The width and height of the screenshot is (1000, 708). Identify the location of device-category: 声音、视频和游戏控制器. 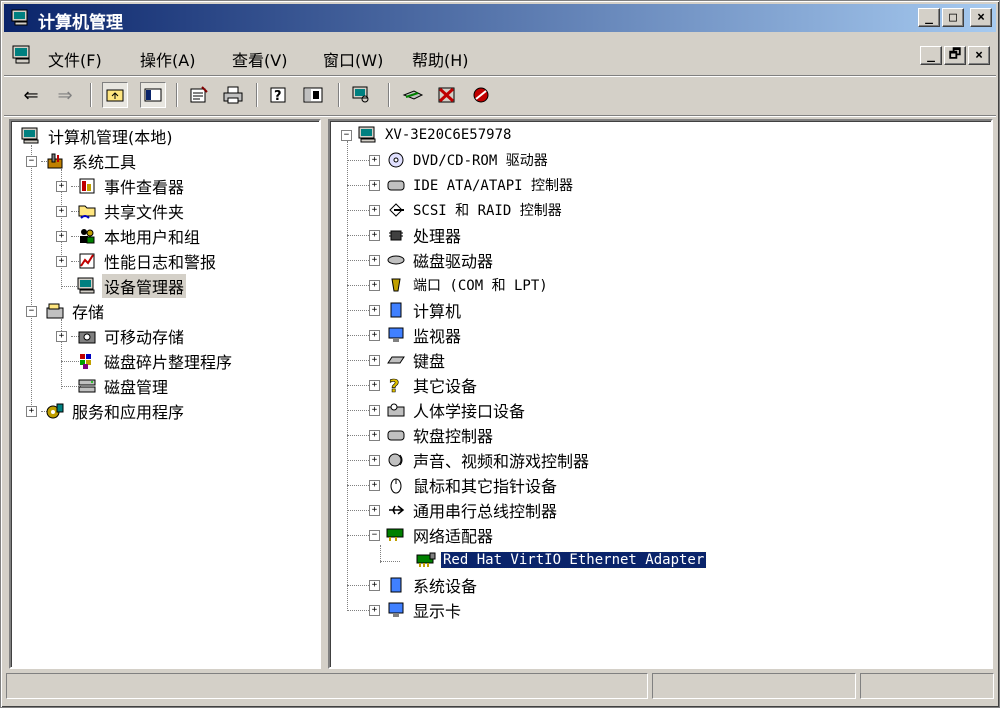
(488, 460).